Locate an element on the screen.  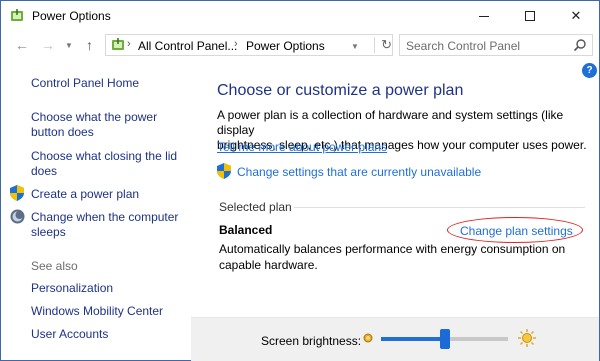
sleep-moon-icon is located at coordinates (17, 216).